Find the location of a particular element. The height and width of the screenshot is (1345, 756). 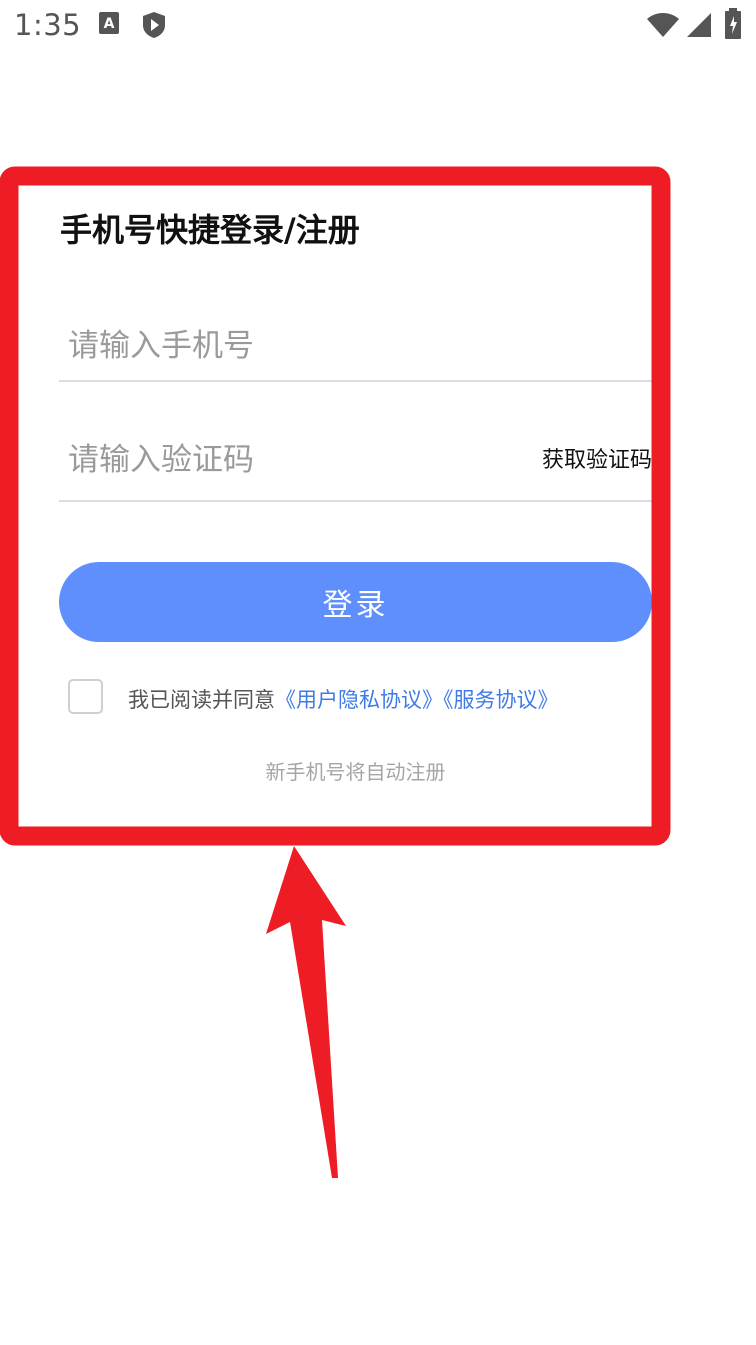

agreement-row: 我已阅读并同意《用户隐私协议》《服务协议》 is located at coordinates (368, 697).